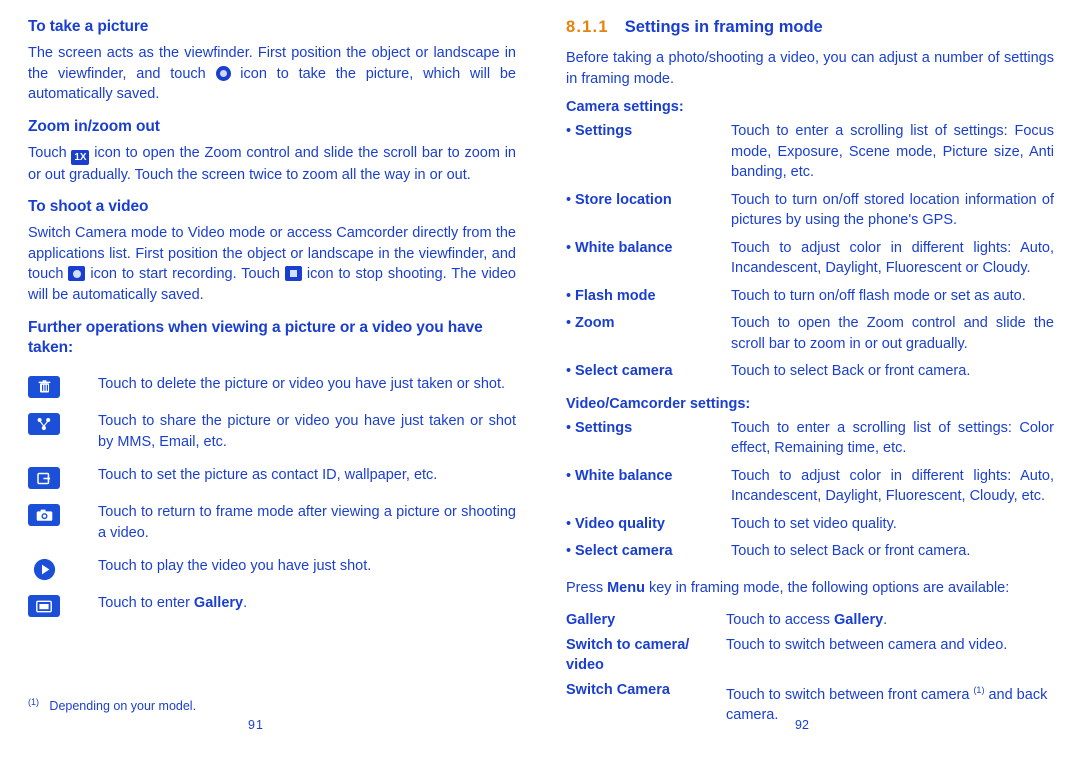  Describe the element at coordinates (624, 371) in the screenshot. I see `list-item-label: Select camera` at that location.